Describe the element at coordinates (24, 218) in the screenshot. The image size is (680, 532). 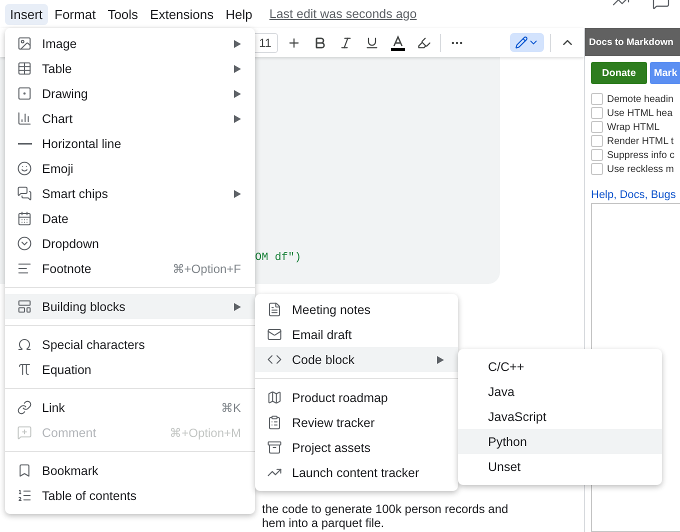
I see `calendar-icon` at that location.